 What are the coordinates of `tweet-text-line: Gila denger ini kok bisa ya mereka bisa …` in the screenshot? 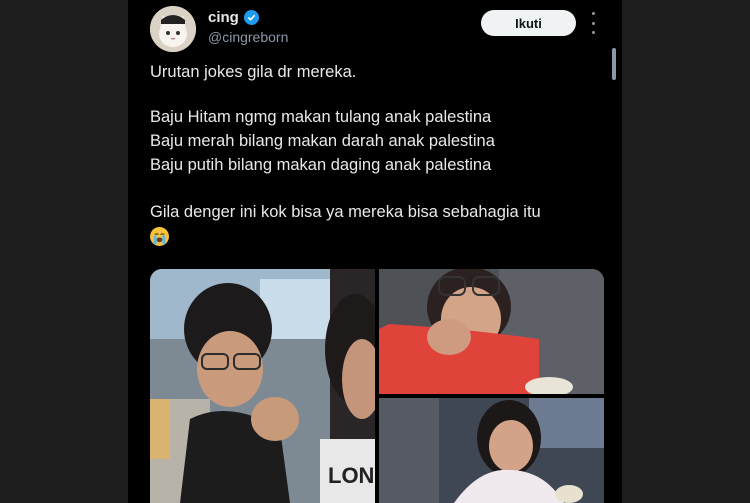 It's located at (345, 212).